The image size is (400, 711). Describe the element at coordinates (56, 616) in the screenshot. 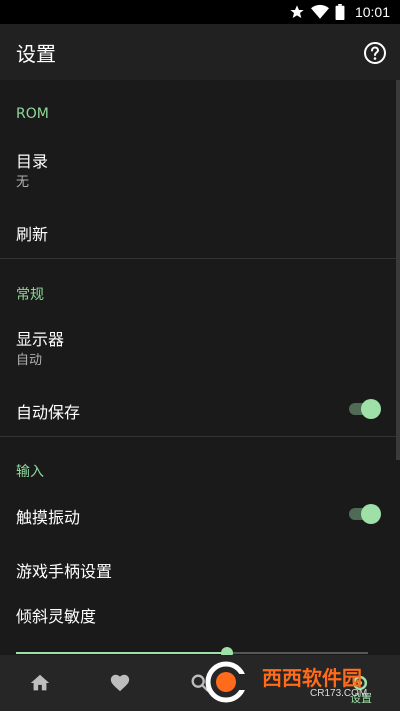

I see `pref-tilt-title: 倾斜灵敏度` at that location.